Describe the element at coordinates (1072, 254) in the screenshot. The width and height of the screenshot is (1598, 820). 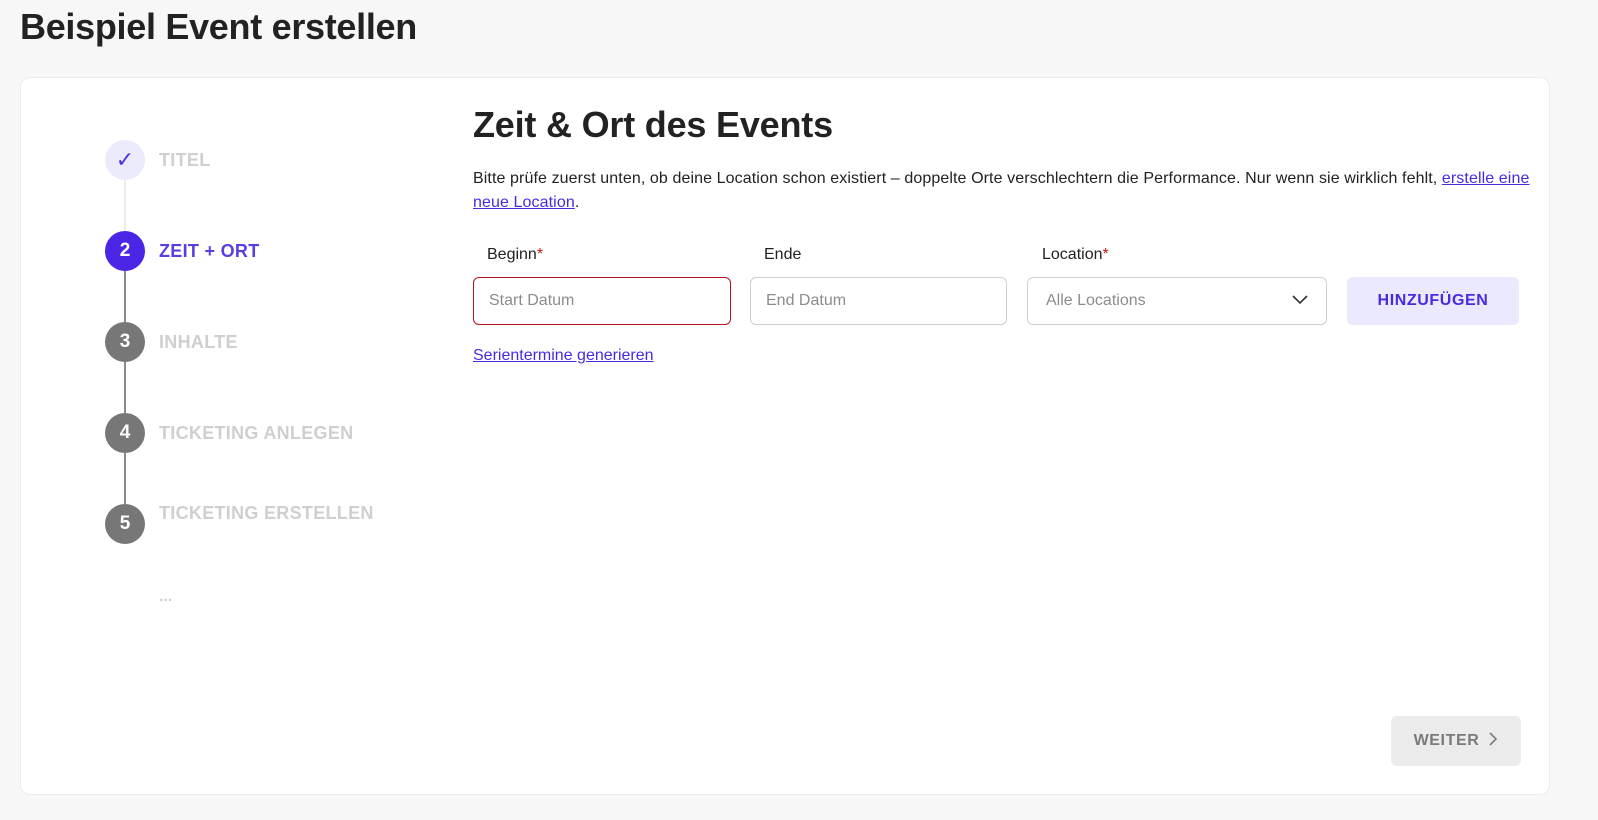
I see `location-label-text: Location` at that location.